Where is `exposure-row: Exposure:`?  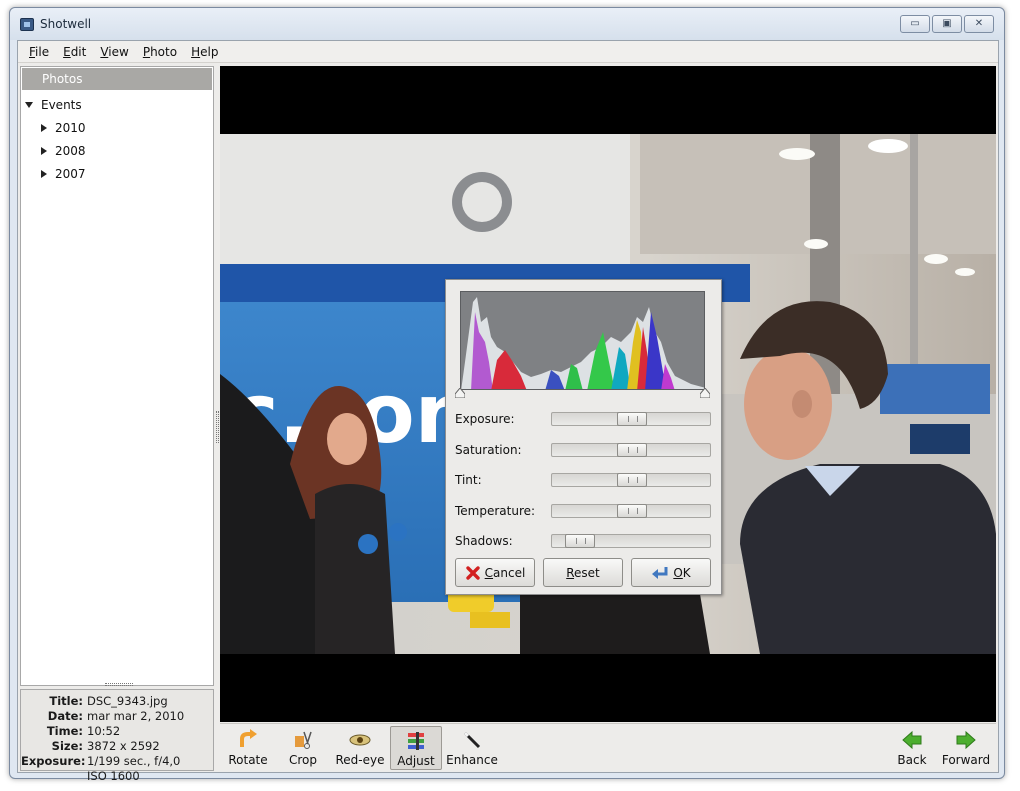
exposure-row: Exposure: is located at coordinates (584, 419).